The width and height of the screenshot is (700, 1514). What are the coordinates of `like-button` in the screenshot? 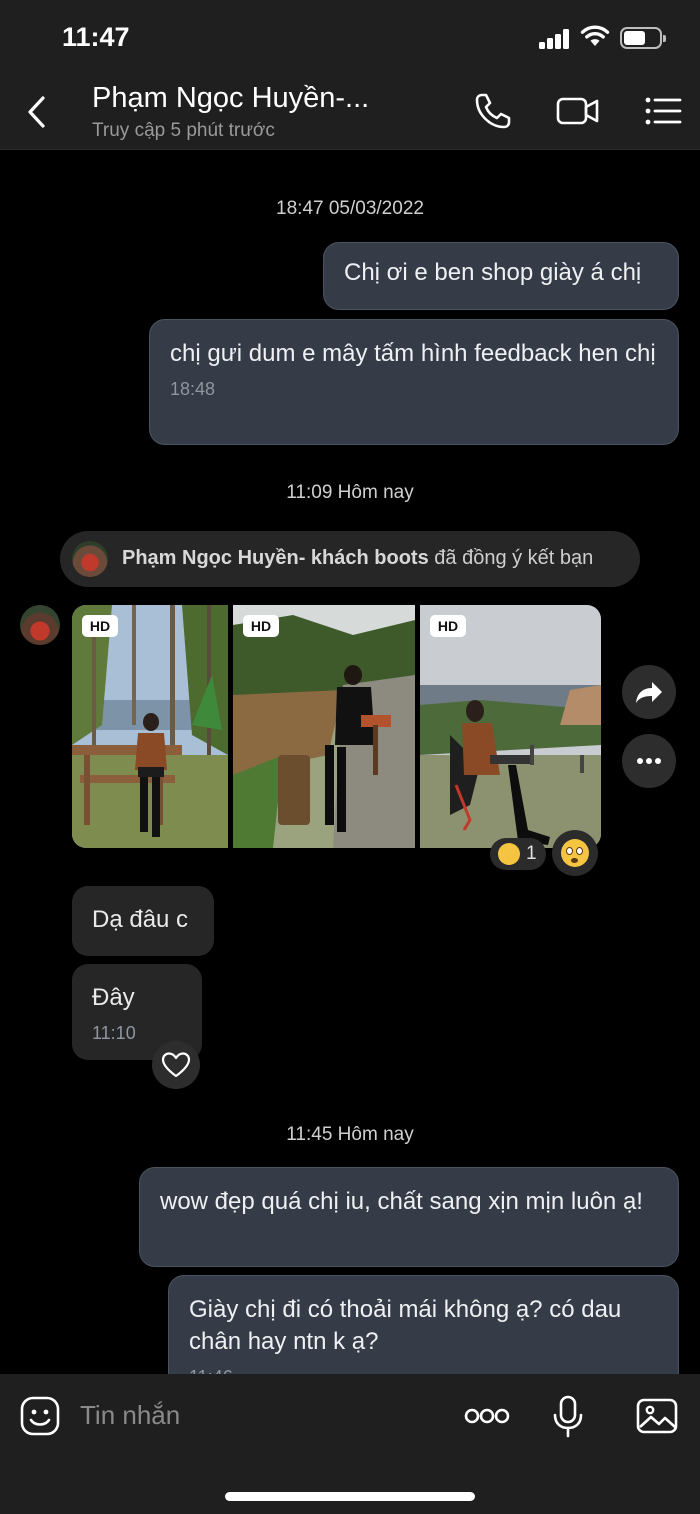 It's located at (176, 1065).